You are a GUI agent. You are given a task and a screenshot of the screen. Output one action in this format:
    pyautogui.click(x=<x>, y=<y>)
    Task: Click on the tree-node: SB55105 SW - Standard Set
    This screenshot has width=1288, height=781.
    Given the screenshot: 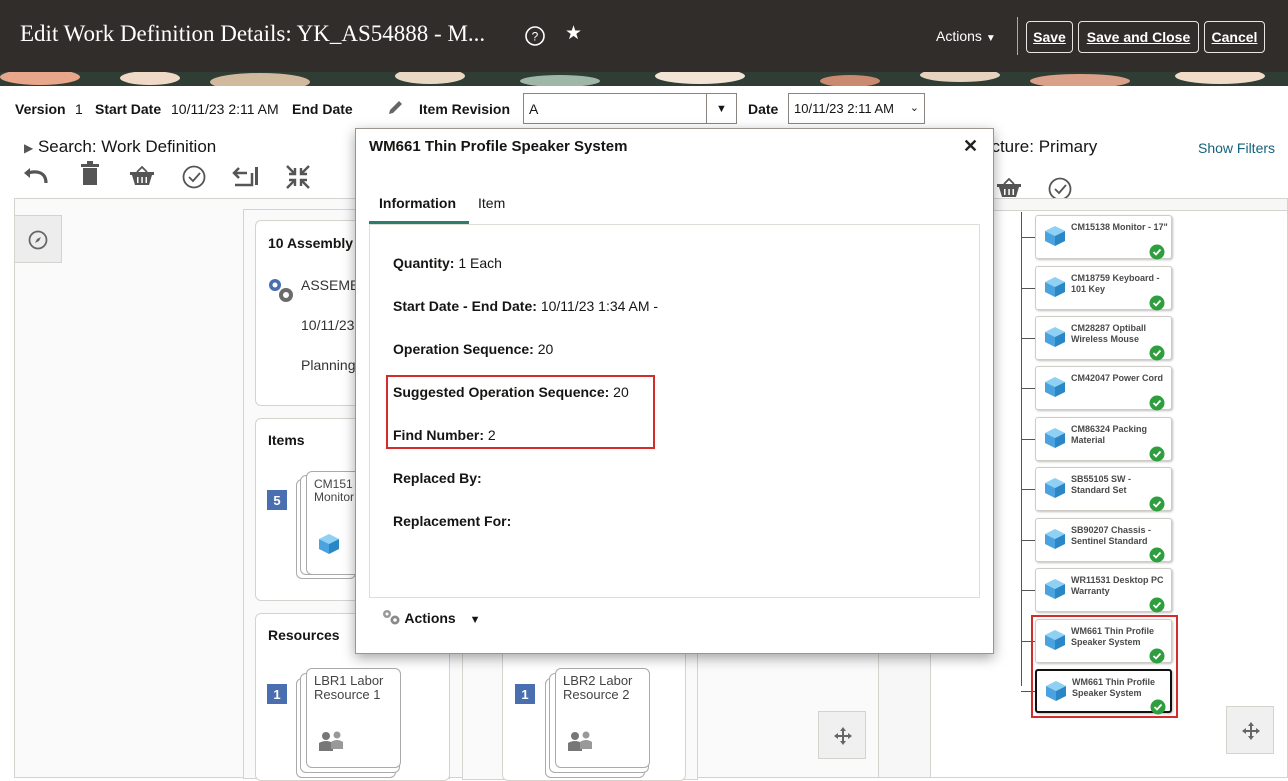 What is the action you would take?
    pyautogui.click(x=1103, y=489)
    